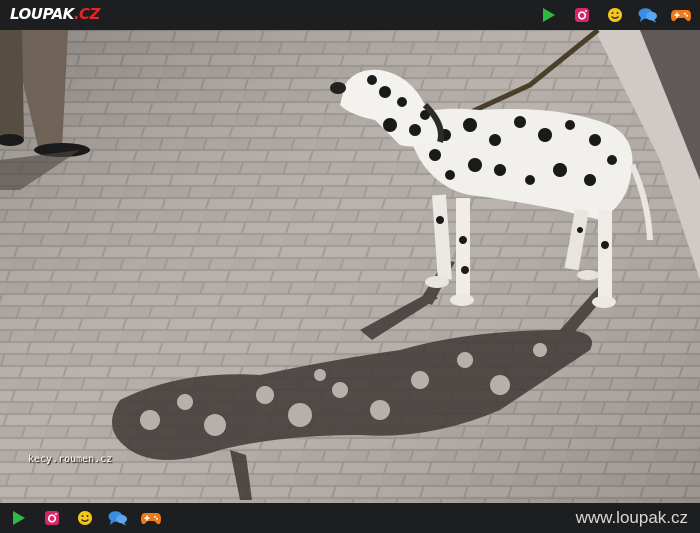 The image size is (700, 533). I want to click on bottom-bar: www.loupak.cz, so click(350, 518).